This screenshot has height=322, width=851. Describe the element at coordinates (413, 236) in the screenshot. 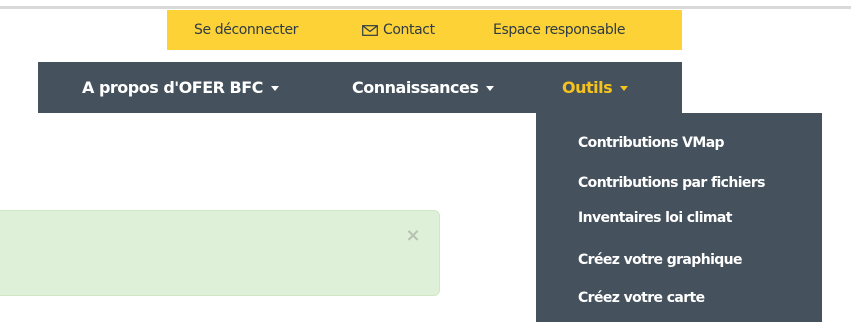

I see `close-icon: ×` at that location.